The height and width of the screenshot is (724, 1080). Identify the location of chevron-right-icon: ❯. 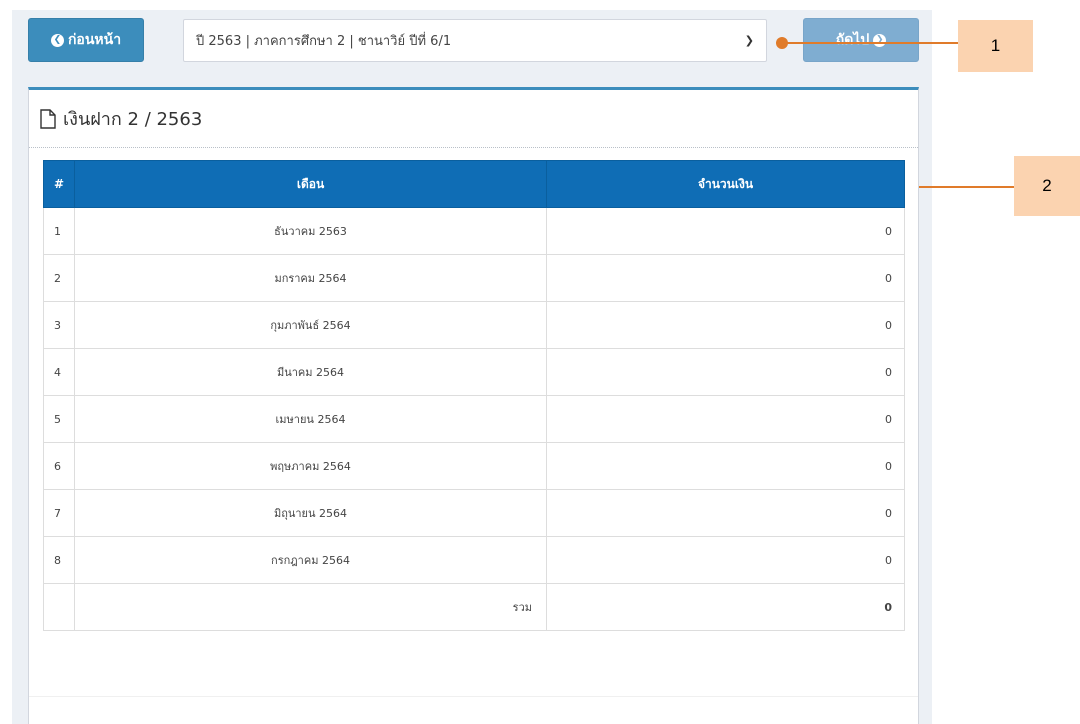
(880, 40).